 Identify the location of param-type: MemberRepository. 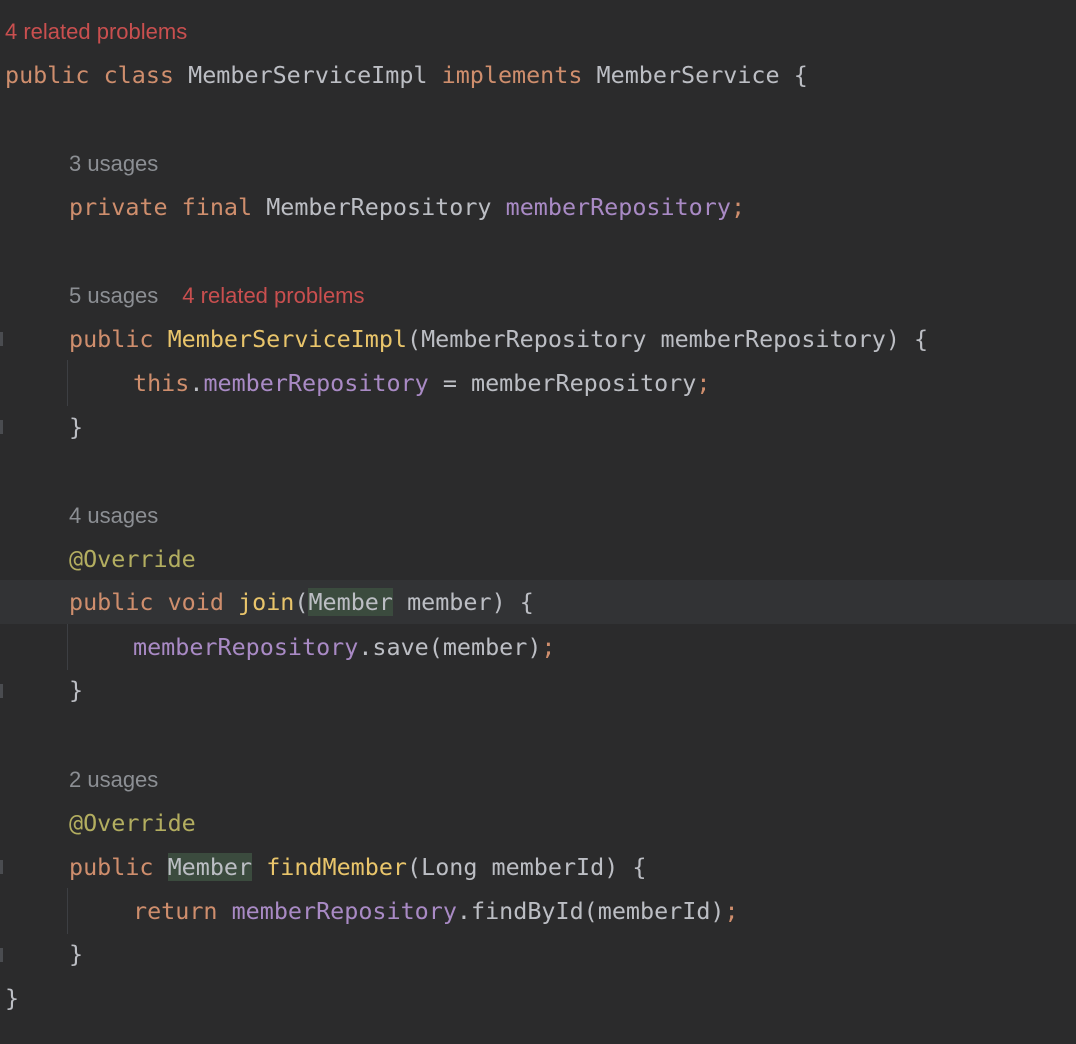
(534, 339).